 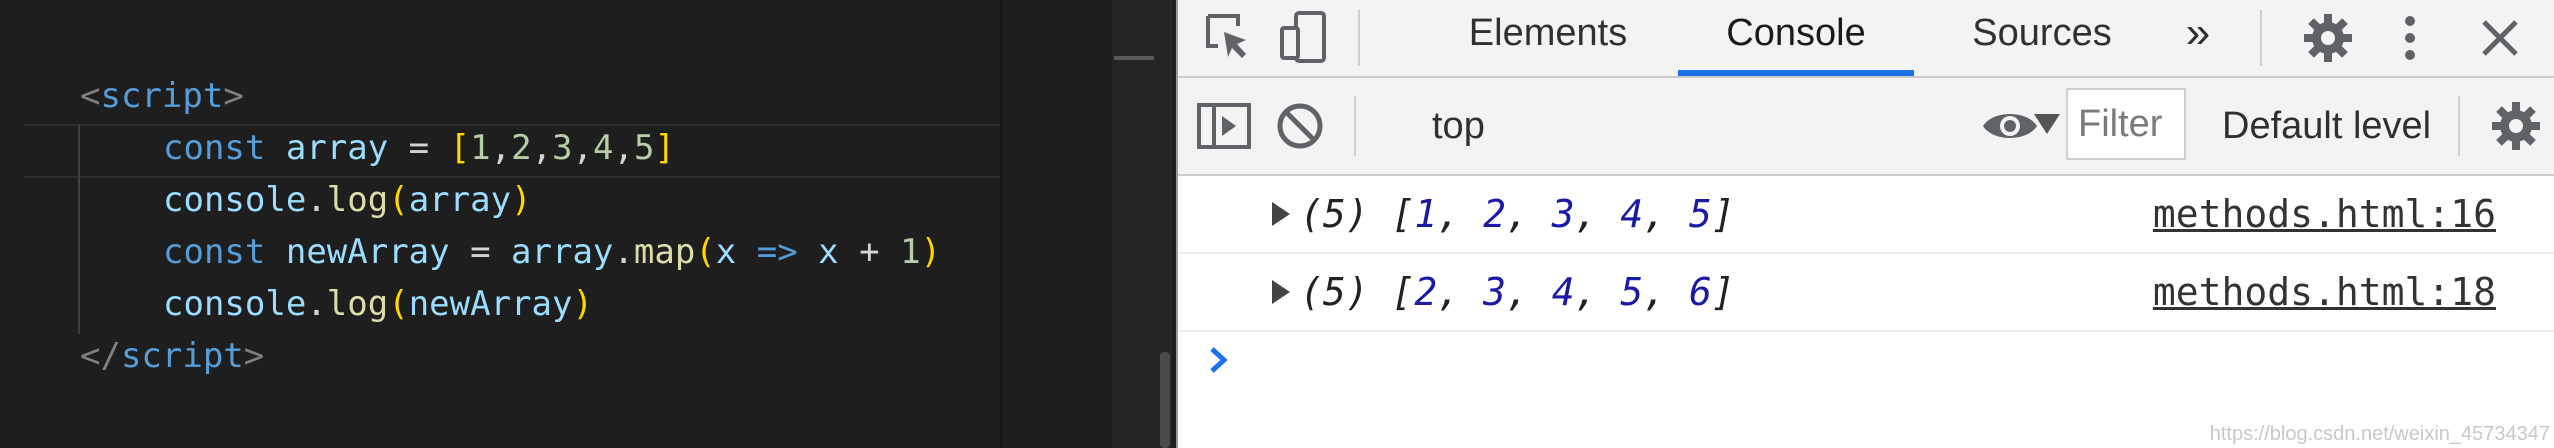 What do you see at coordinates (603, 148) in the screenshot?
I see `number-literal: 4` at bounding box center [603, 148].